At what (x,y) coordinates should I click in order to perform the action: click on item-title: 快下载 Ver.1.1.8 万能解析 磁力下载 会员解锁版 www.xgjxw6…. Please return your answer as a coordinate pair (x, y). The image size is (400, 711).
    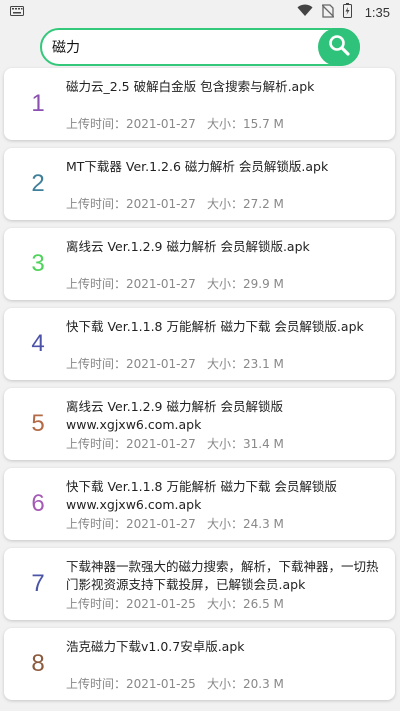
    Looking at the image, I should click on (201, 495).